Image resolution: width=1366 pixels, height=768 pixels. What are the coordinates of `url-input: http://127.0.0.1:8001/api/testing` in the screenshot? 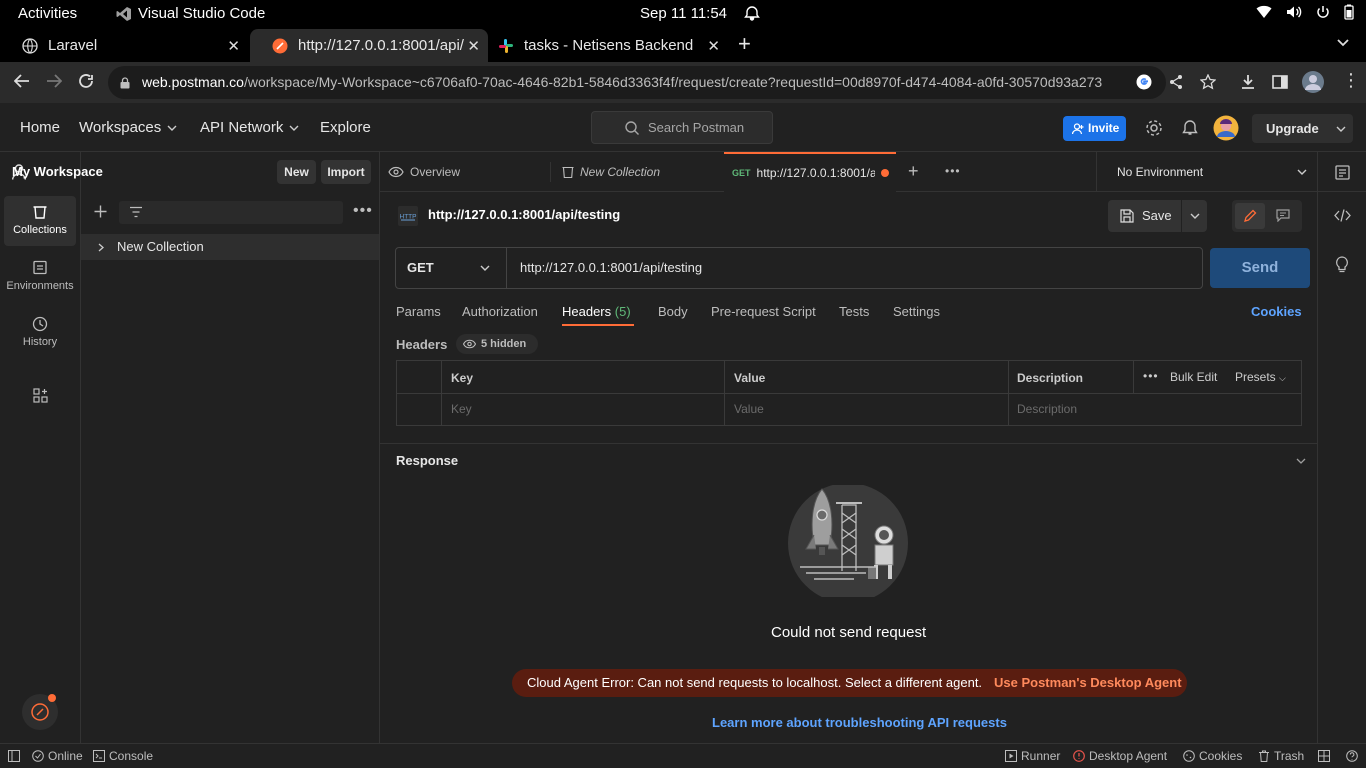 It's located at (611, 268).